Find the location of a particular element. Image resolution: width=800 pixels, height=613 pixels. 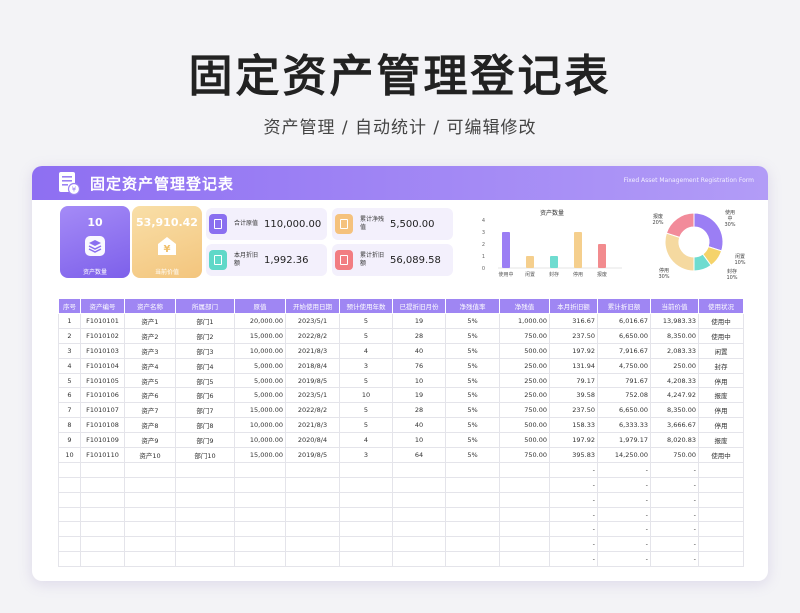

table-cell: 4,247.92 is located at coordinates (674, 395).